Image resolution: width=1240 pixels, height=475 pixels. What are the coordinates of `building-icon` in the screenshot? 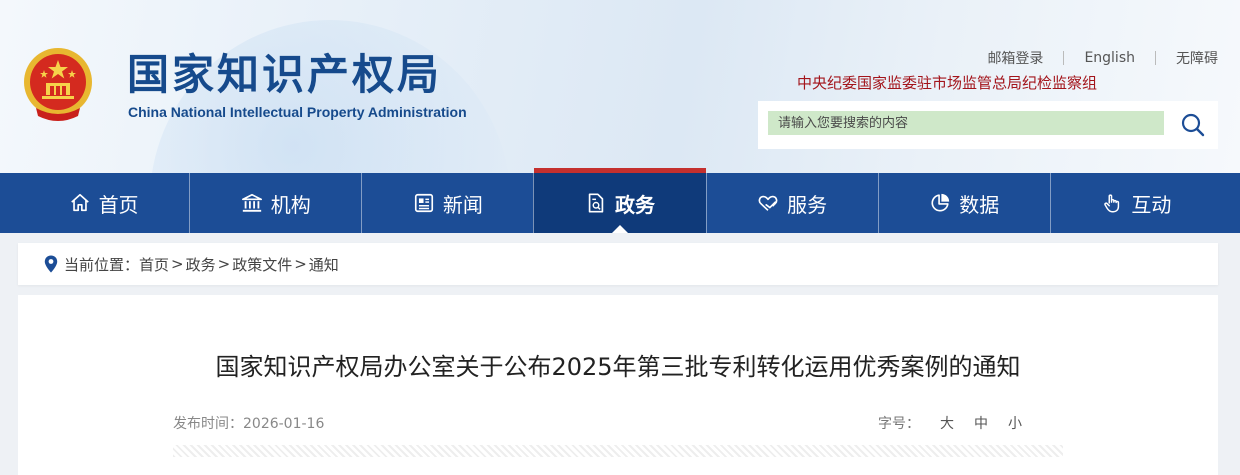 It's located at (251, 202).